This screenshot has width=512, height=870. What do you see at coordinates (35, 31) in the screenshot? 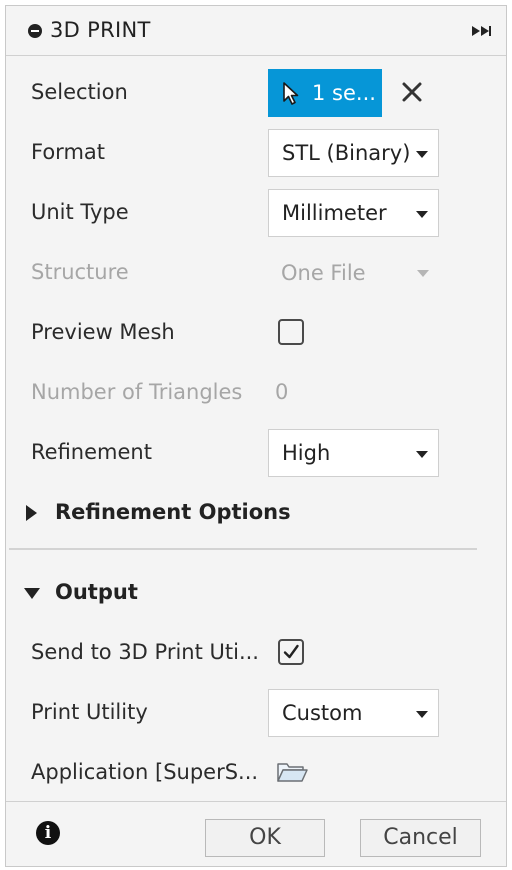
I see `collapse-icon` at bounding box center [35, 31].